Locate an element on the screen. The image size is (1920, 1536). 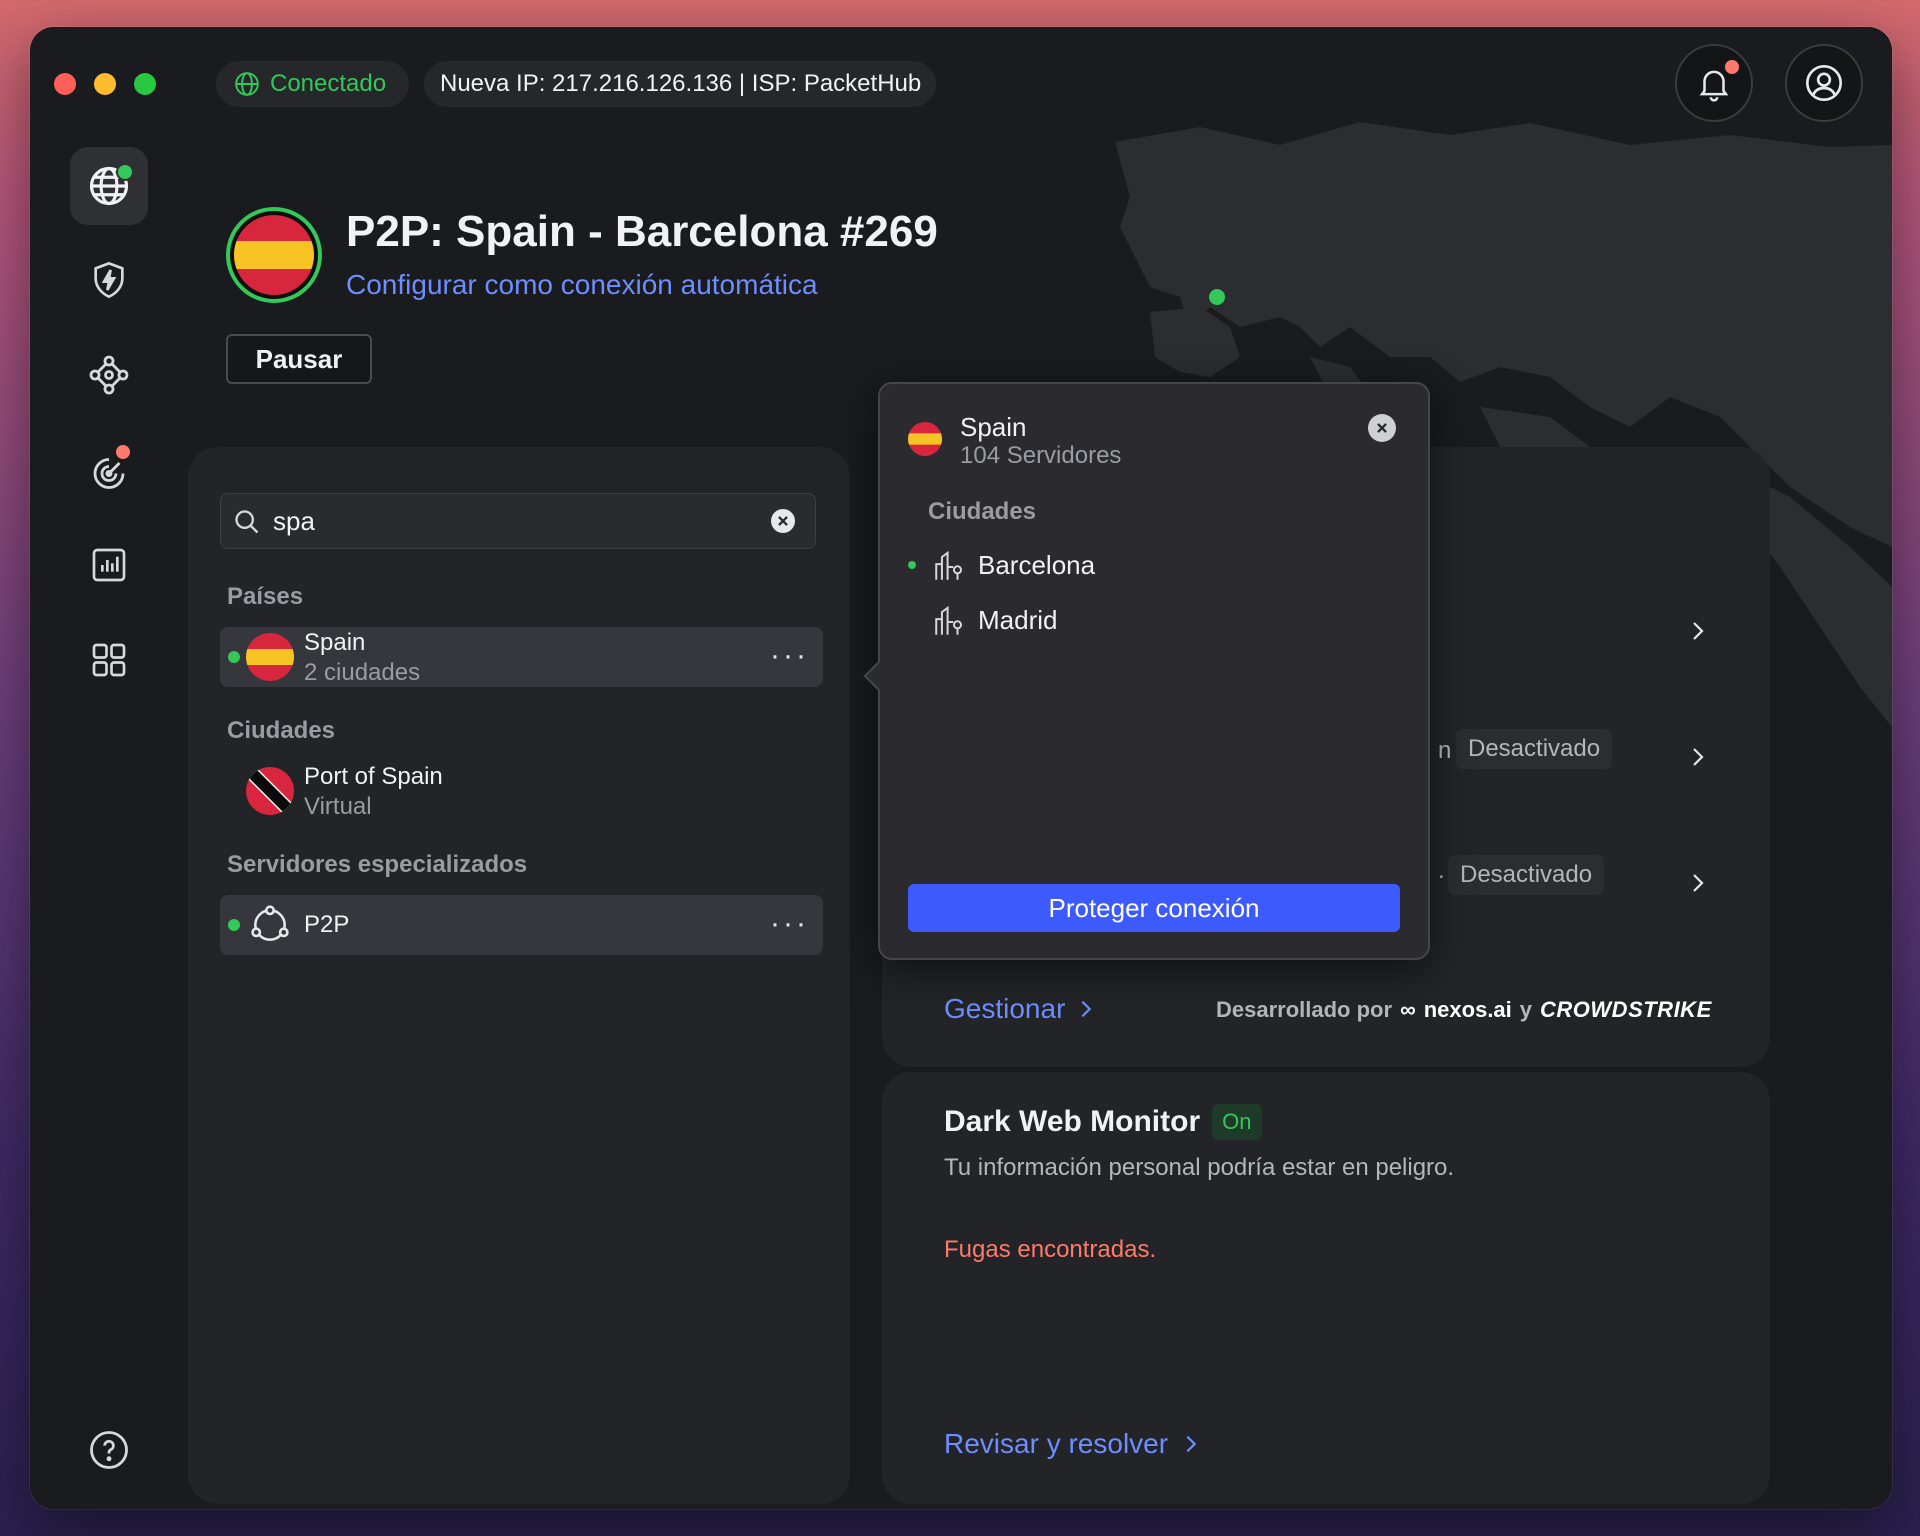
dark-web-header: Dark Web Monitor On is located at coordinates (1103, 1122).